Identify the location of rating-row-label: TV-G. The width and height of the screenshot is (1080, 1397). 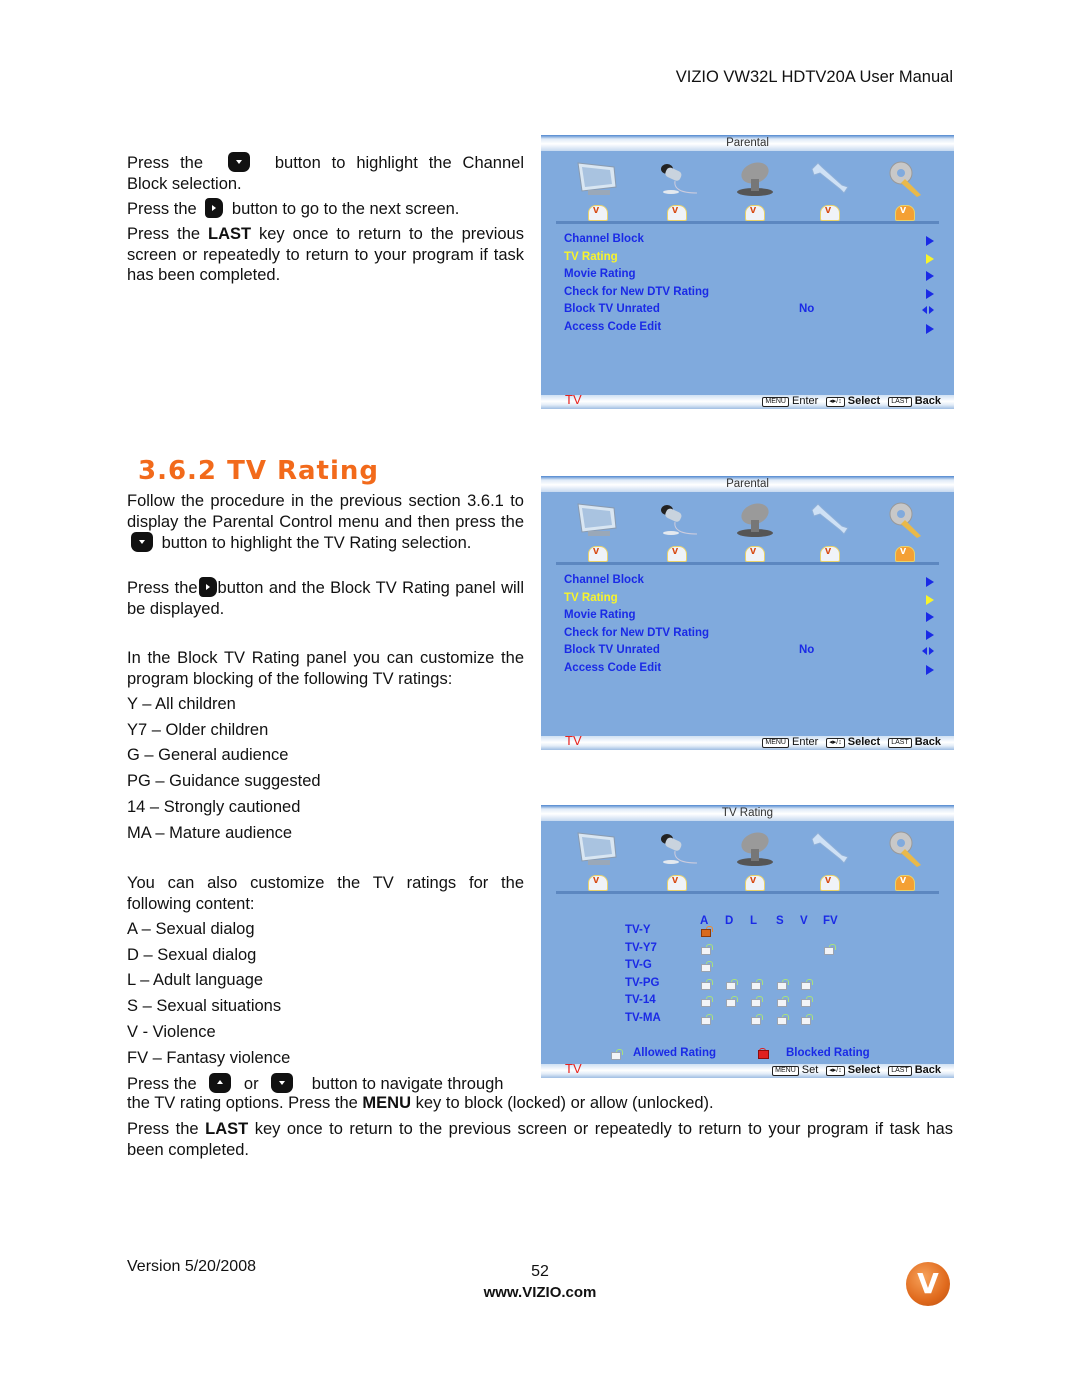
(638, 965).